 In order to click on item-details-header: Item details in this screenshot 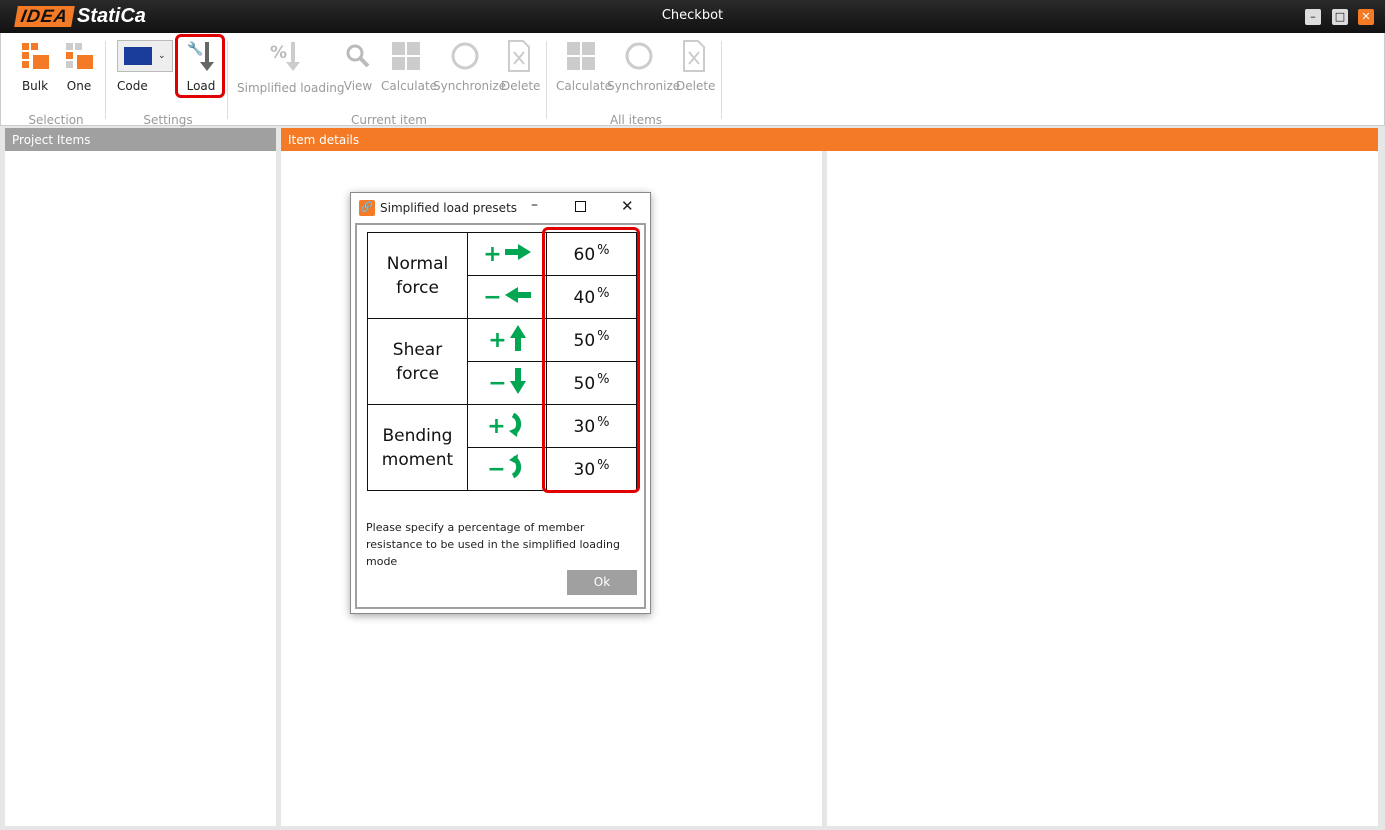, I will do `click(829, 139)`.